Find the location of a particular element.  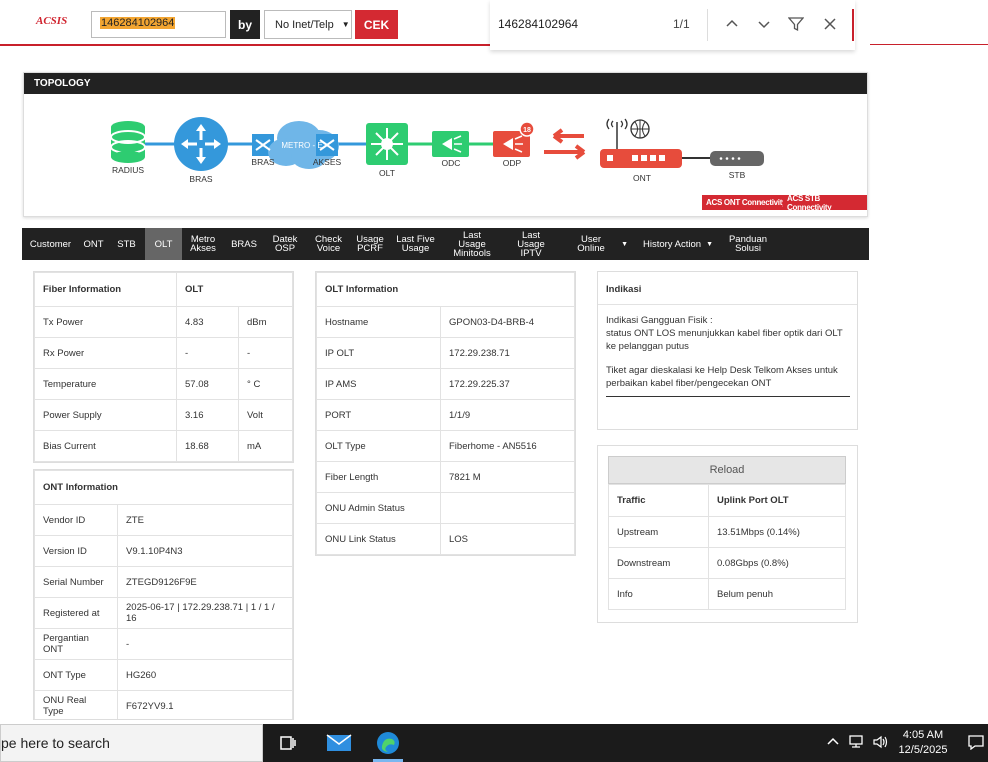

tab-datek-osp: Datek OSP is located at coordinates (285, 244).